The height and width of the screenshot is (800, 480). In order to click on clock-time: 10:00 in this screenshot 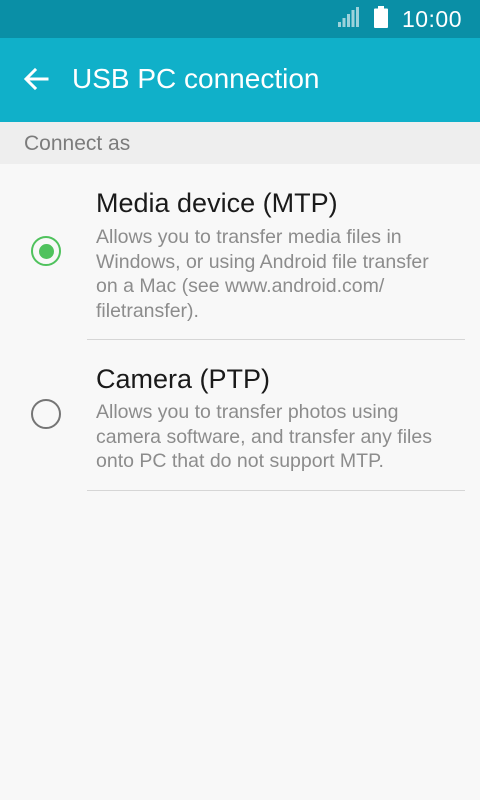, I will do `click(431, 18)`.